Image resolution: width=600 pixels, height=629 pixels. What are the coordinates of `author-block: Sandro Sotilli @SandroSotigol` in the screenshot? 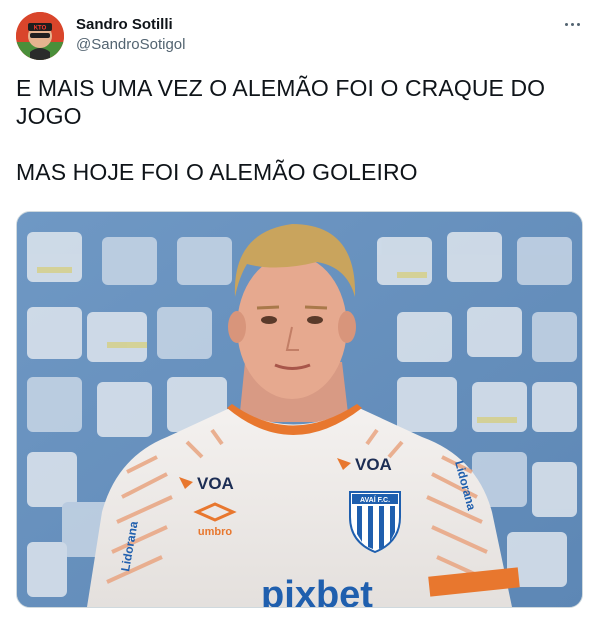 It's located at (130, 35).